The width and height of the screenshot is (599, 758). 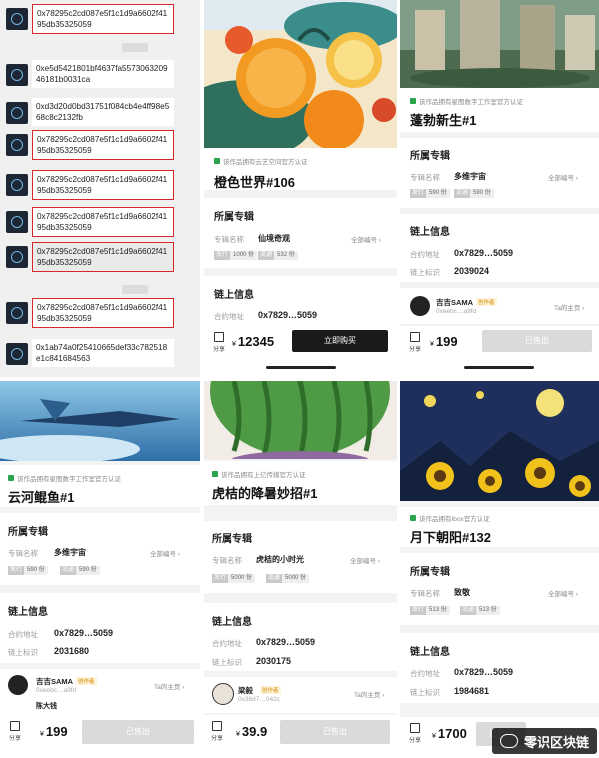 I want to click on chain-id: 2031680, so click(x=72, y=651).